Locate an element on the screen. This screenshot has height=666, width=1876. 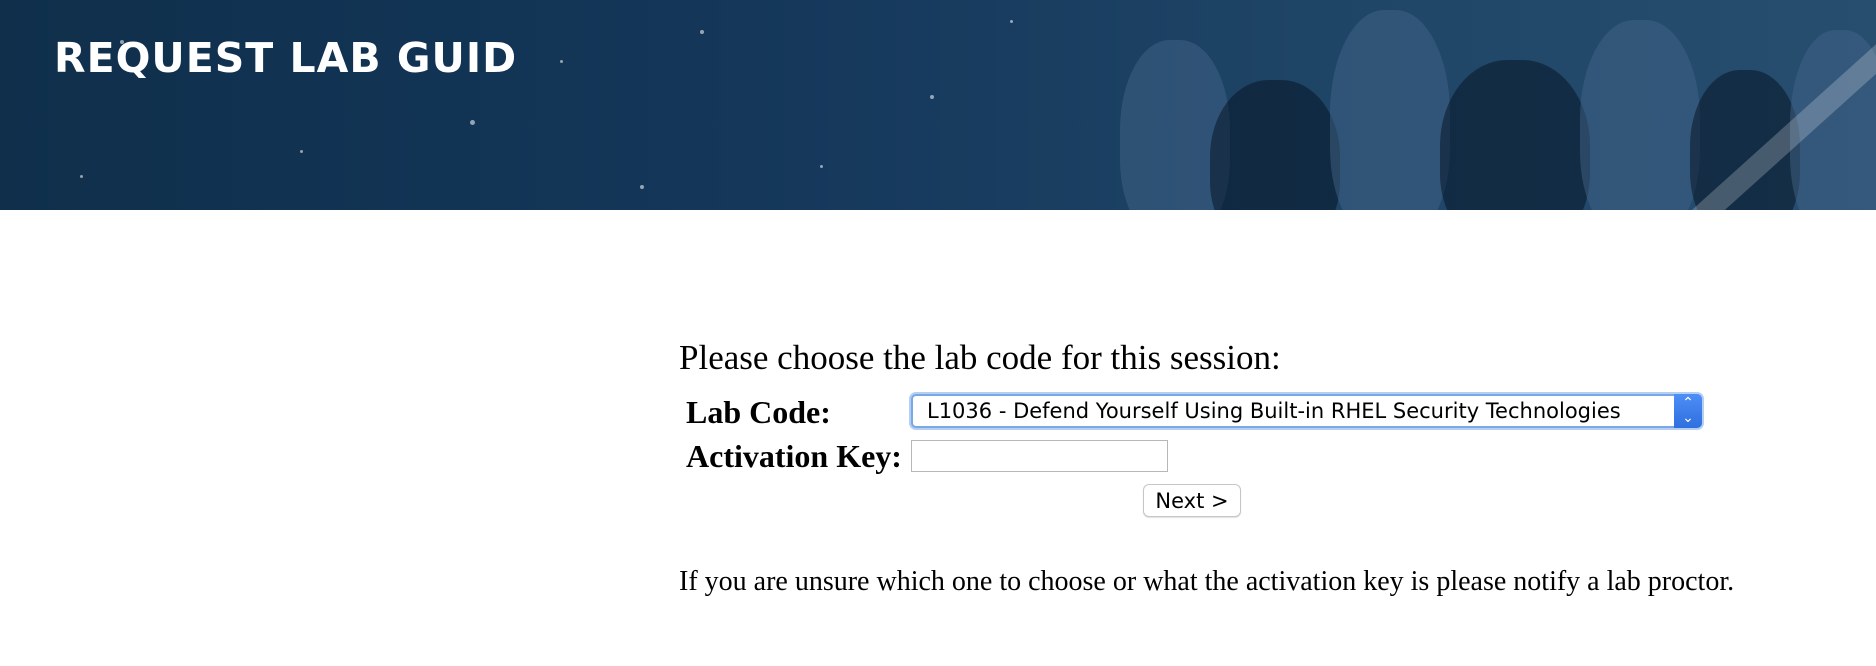
activation-key-label: Activation Key: is located at coordinates (794, 456).